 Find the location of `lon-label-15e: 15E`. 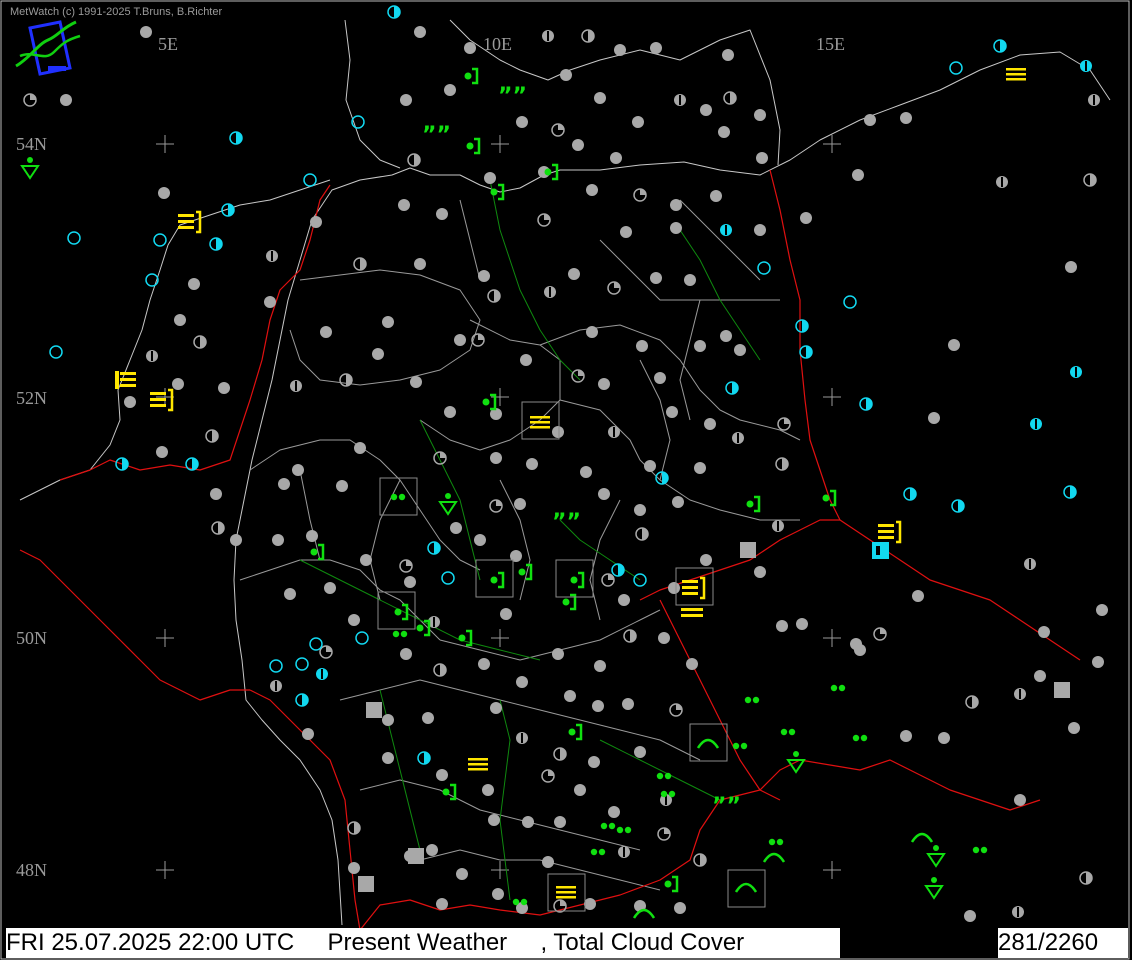

lon-label-15e: 15E is located at coordinates (830, 44).